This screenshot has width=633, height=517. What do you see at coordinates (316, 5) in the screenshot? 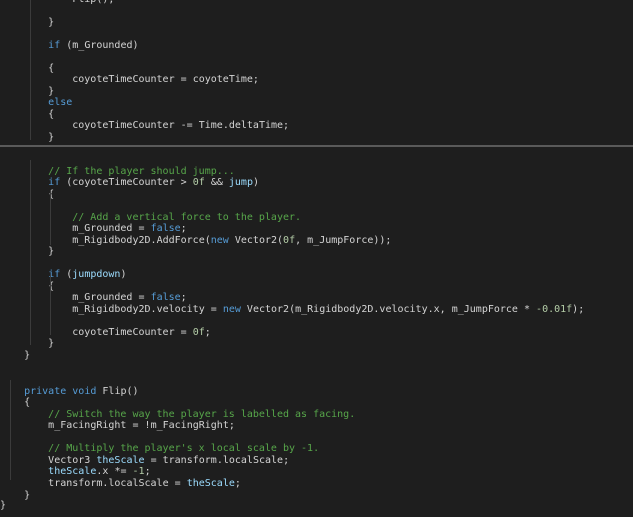
I see `code-line: Flip();` at bounding box center [316, 5].